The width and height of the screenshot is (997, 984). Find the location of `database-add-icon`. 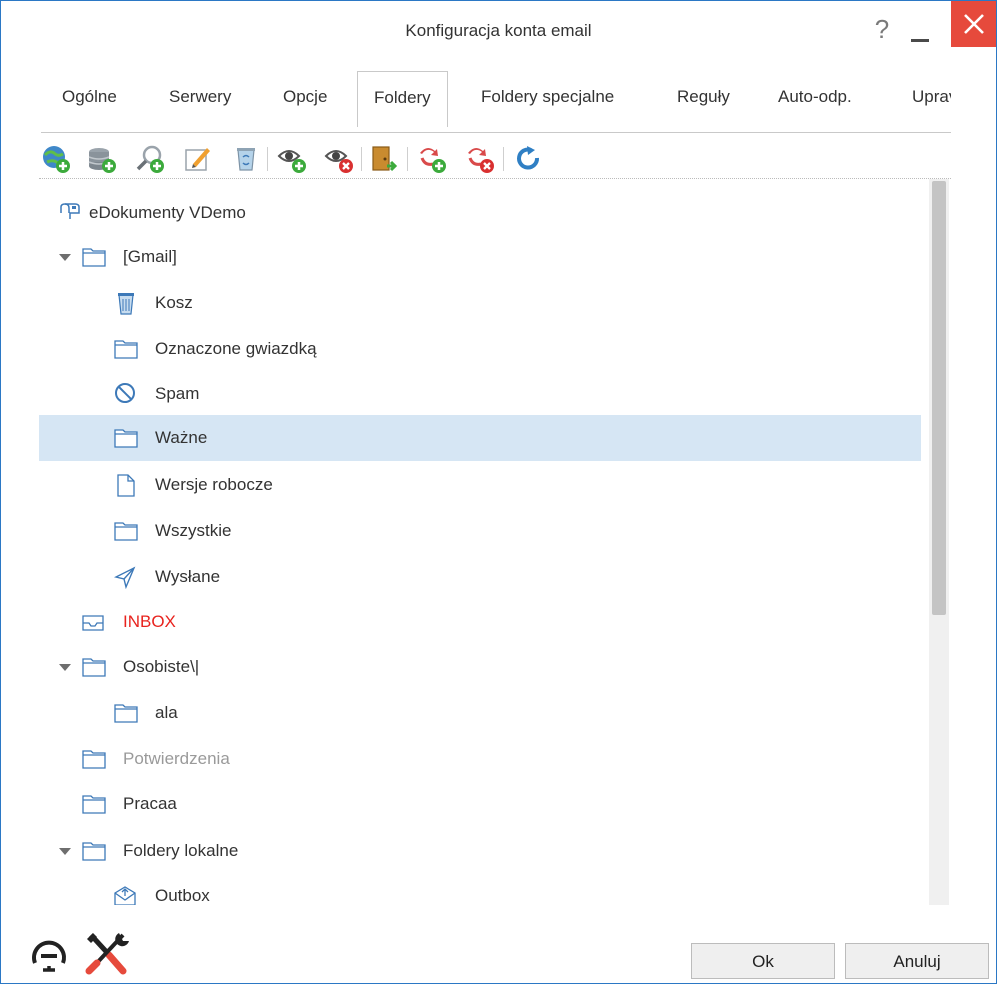

database-add-icon is located at coordinates (102, 160).